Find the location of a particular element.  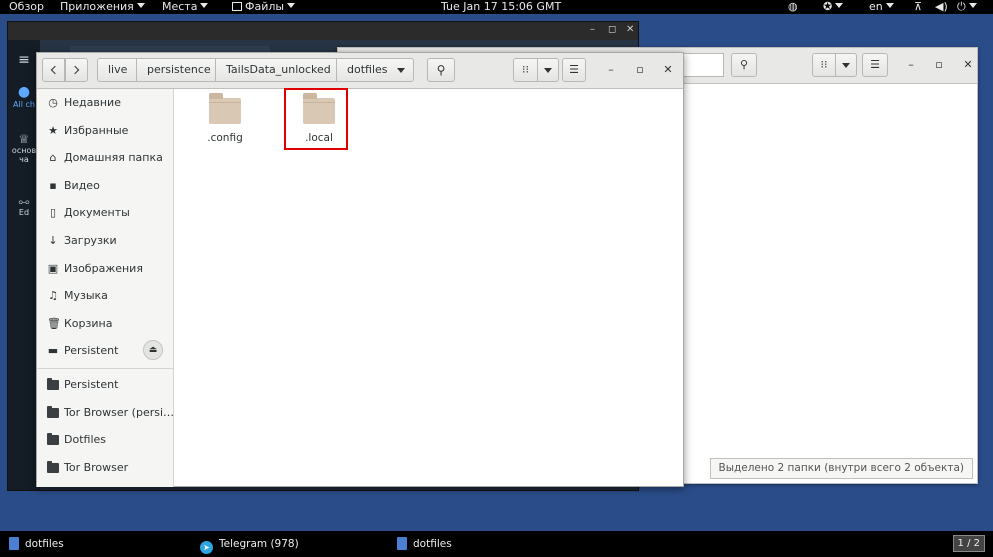

files-app-menu: Файлы is located at coordinates (264, 7).